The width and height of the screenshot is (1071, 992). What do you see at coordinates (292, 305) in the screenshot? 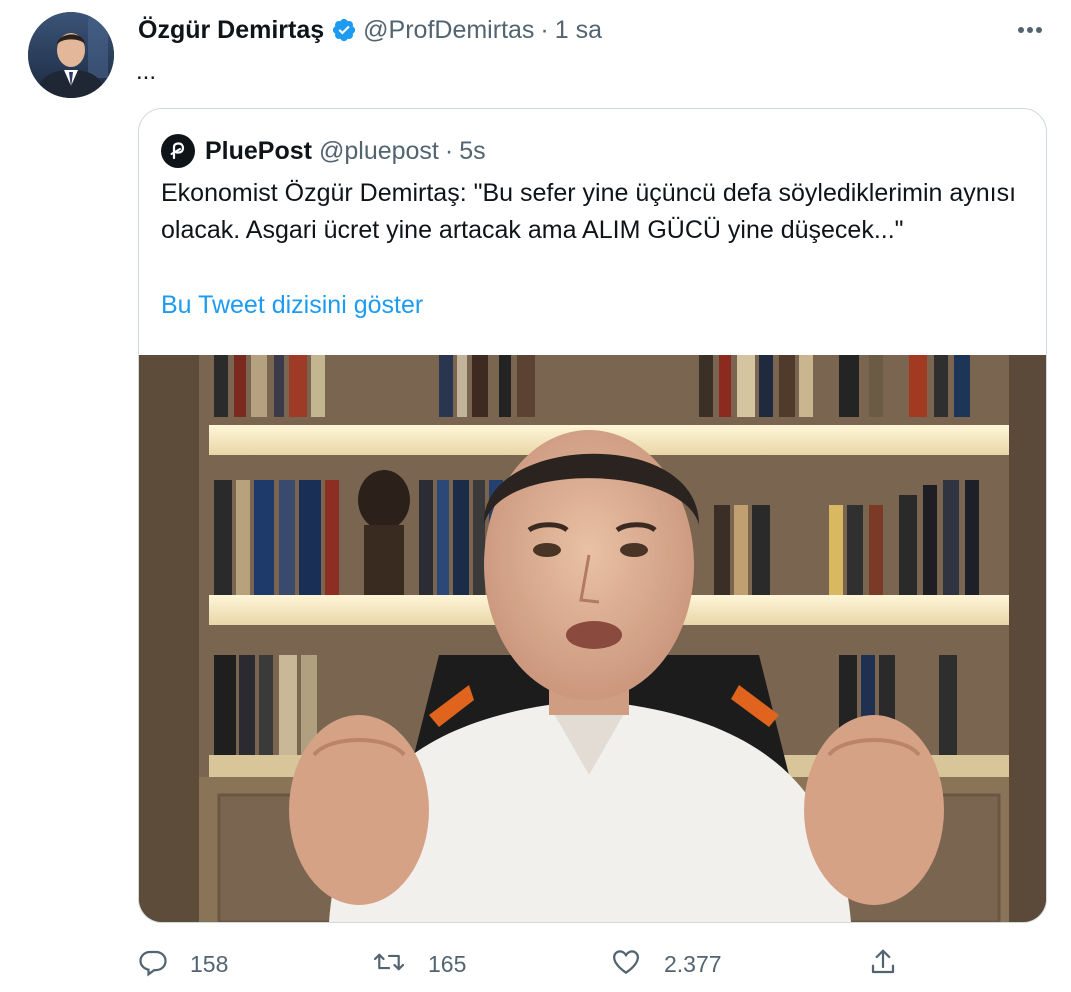
I see `show-thread-link: Bu Tweet dizisini göster` at bounding box center [292, 305].